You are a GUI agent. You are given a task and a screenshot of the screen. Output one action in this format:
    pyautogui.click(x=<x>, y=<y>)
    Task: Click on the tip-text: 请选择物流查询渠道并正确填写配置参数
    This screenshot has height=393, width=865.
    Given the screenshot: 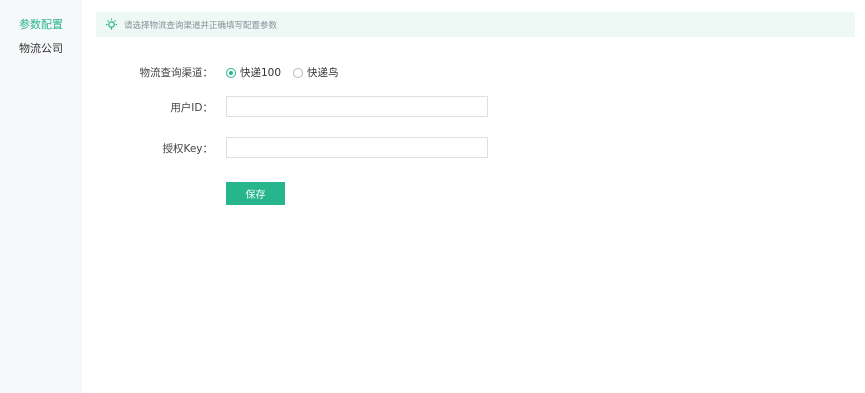 What is the action you would take?
    pyautogui.click(x=201, y=25)
    